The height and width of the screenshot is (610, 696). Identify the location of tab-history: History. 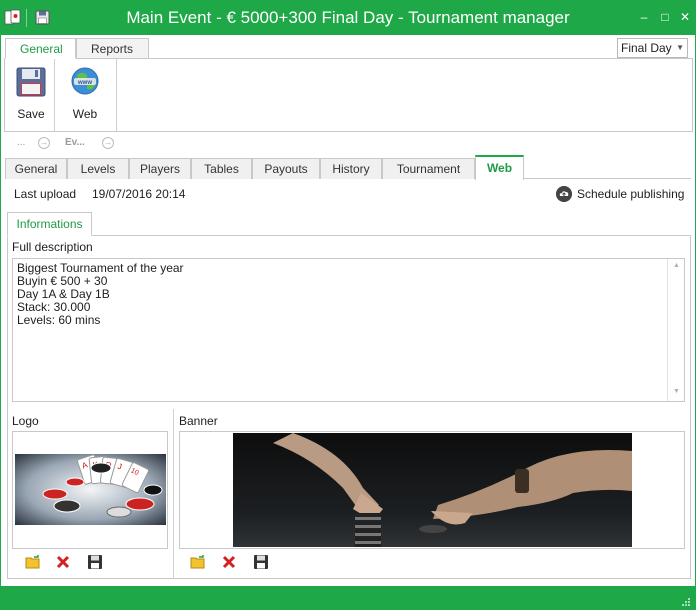
(351, 168).